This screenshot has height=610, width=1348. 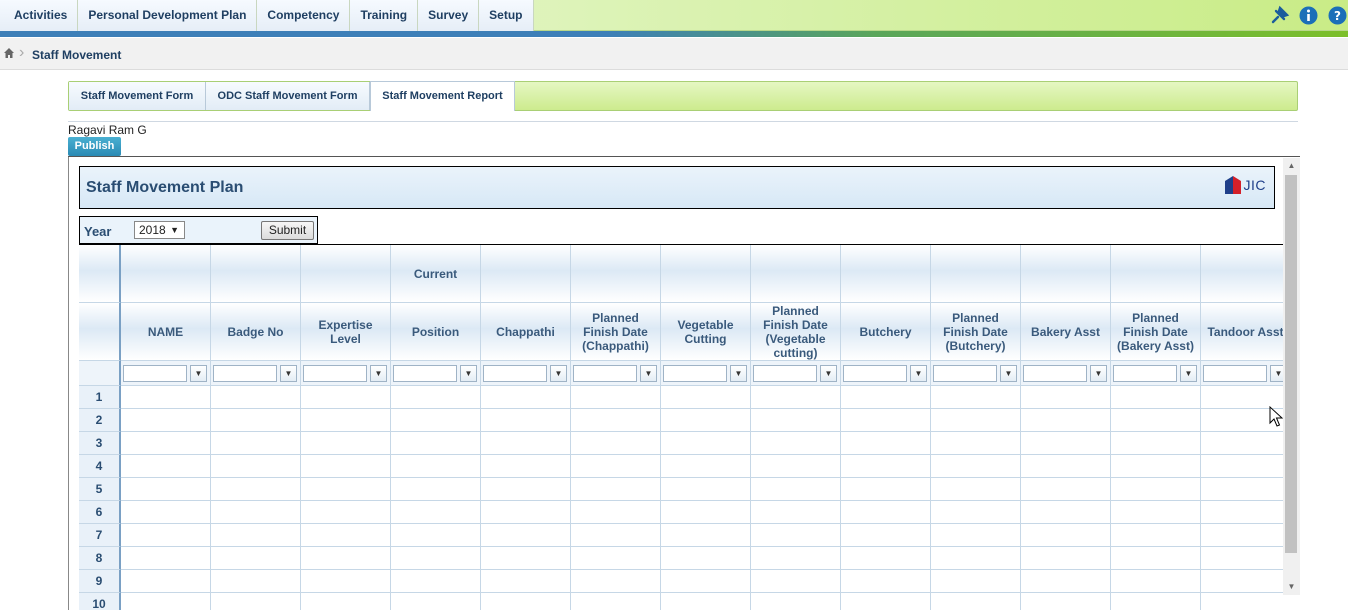 What do you see at coordinates (288, 96) in the screenshot?
I see `tab-odc-staff-movement-form: ODC Staff Movement Form` at bounding box center [288, 96].